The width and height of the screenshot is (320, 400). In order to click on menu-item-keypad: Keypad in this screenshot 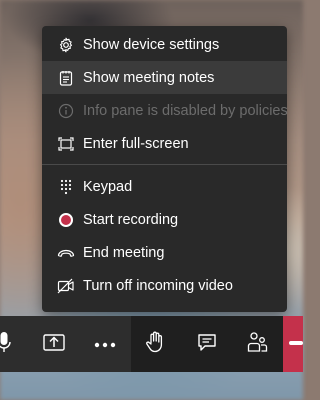, I will do `click(164, 186)`.